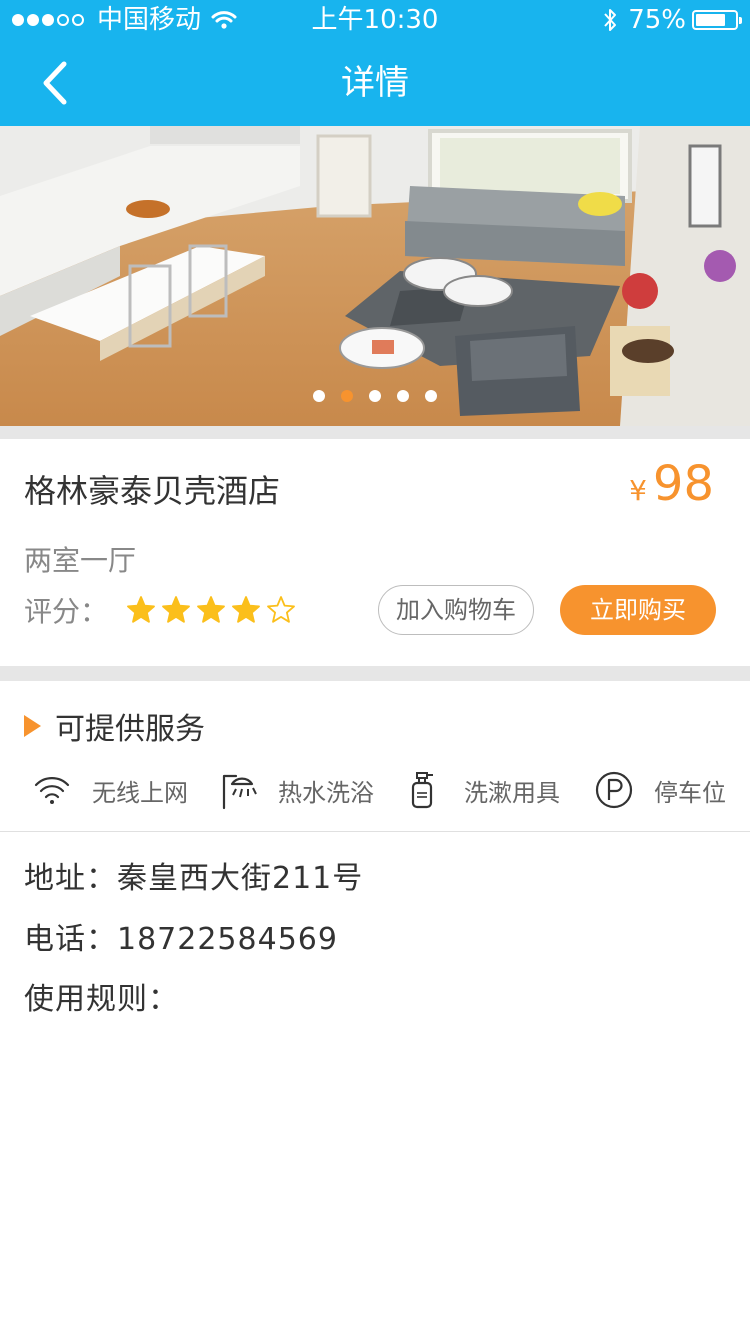 This screenshot has height=1334, width=750. What do you see at coordinates (657, 20) in the screenshot?
I see `battery-percent: 75%` at bounding box center [657, 20].